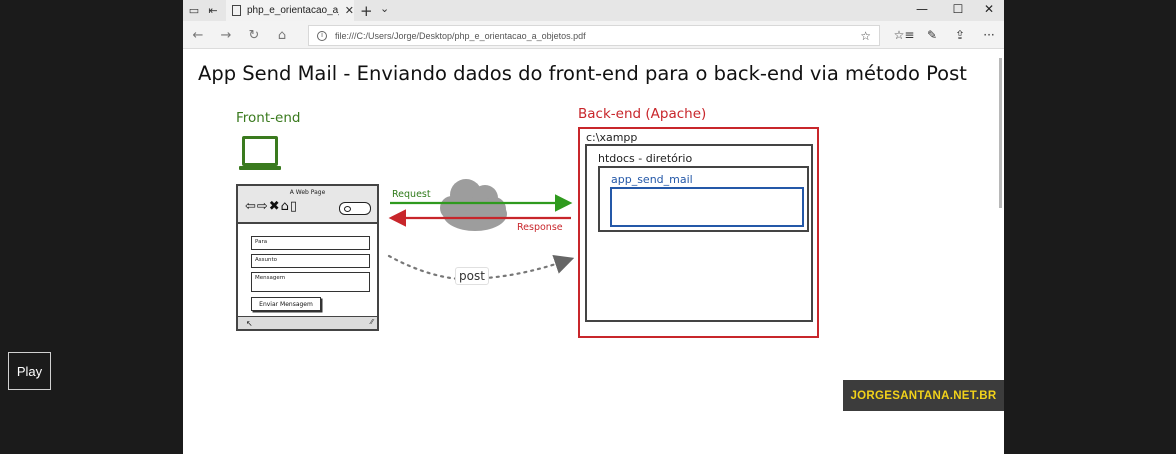  What do you see at coordinates (652, 179) in the screenshot?
I see `app-send-mail-label: app_send_mail` at bounding box center [652, 179].